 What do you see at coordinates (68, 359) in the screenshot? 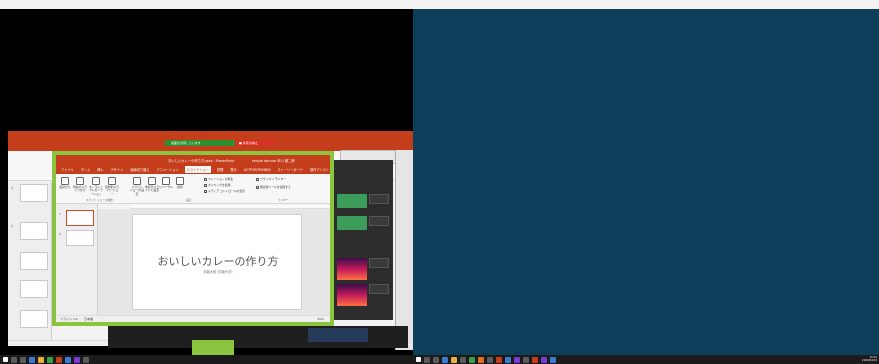
I see `word-icon` at bounding box center [68, 359].